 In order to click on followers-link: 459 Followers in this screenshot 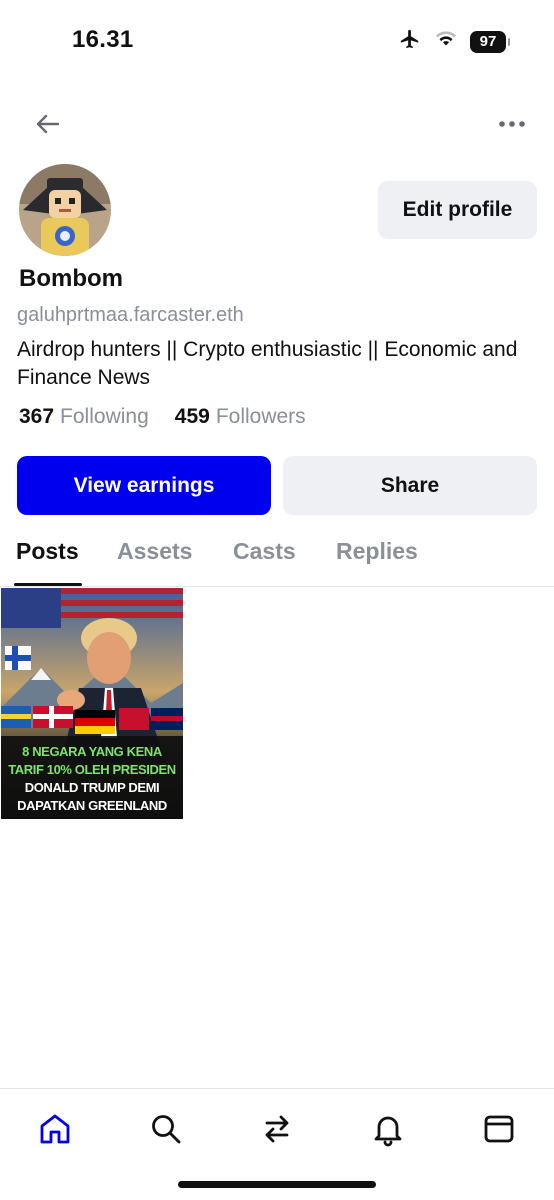, I will do `click(240, 417)`.